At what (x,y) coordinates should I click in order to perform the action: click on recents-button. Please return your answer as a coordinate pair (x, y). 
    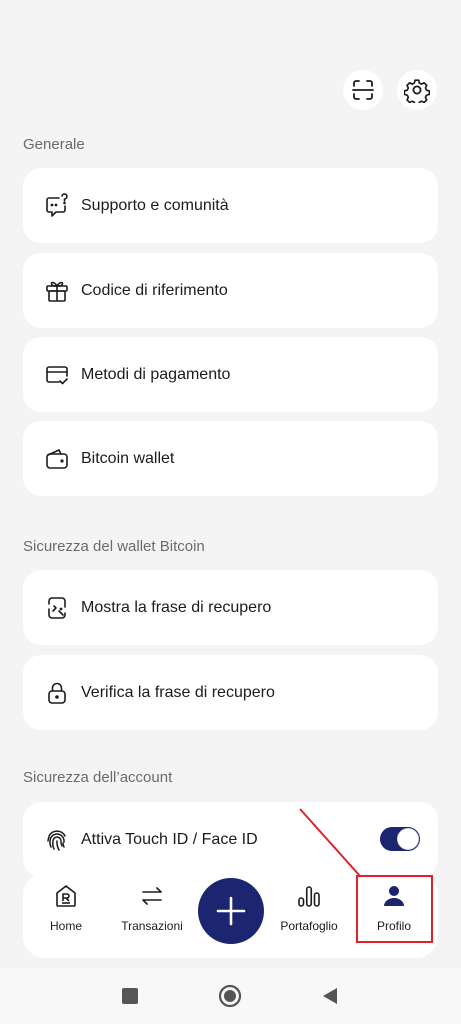
    Looking at the image, I should click on (130, 996).